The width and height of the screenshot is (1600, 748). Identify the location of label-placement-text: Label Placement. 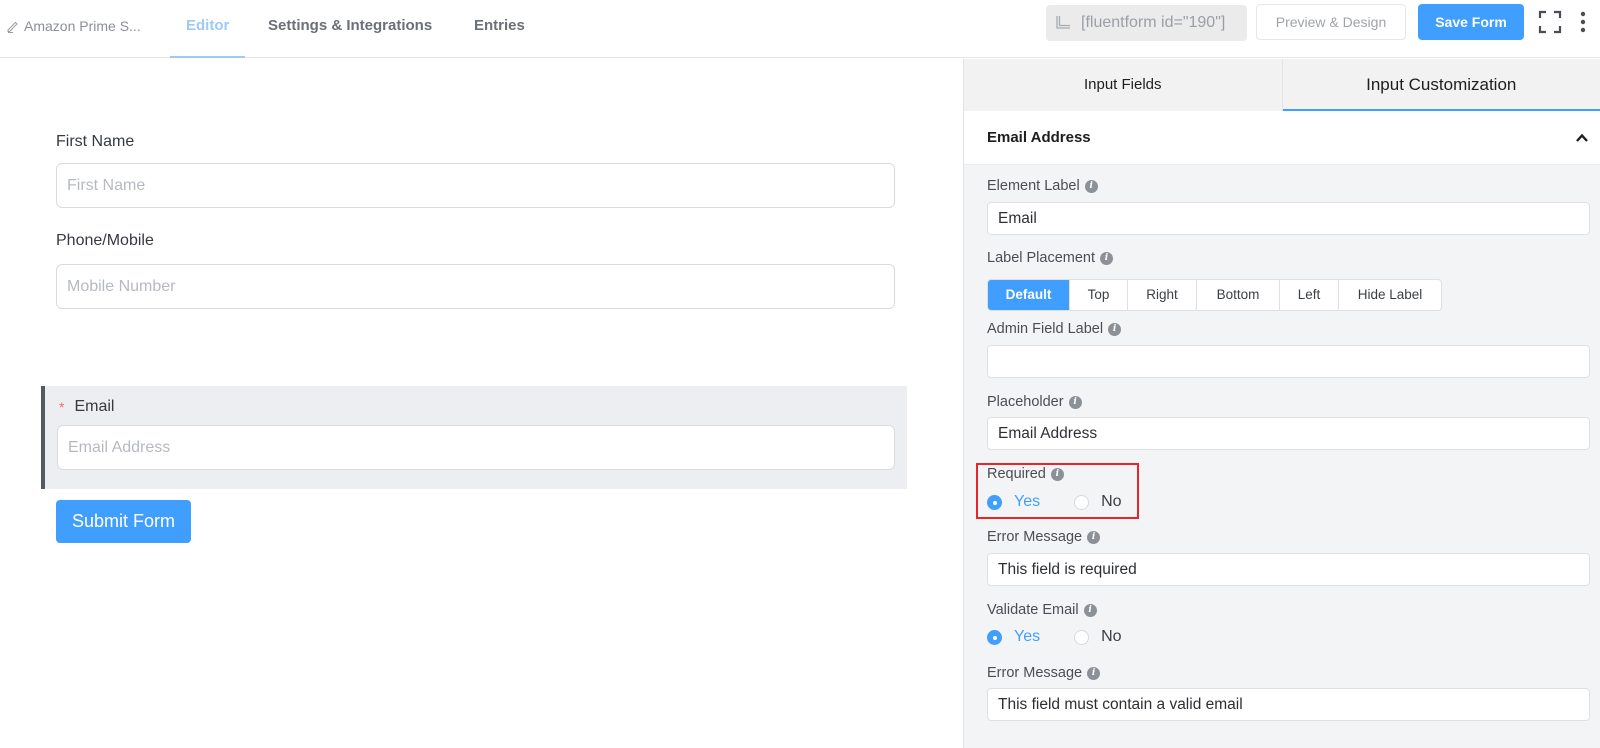
(1041, 258).